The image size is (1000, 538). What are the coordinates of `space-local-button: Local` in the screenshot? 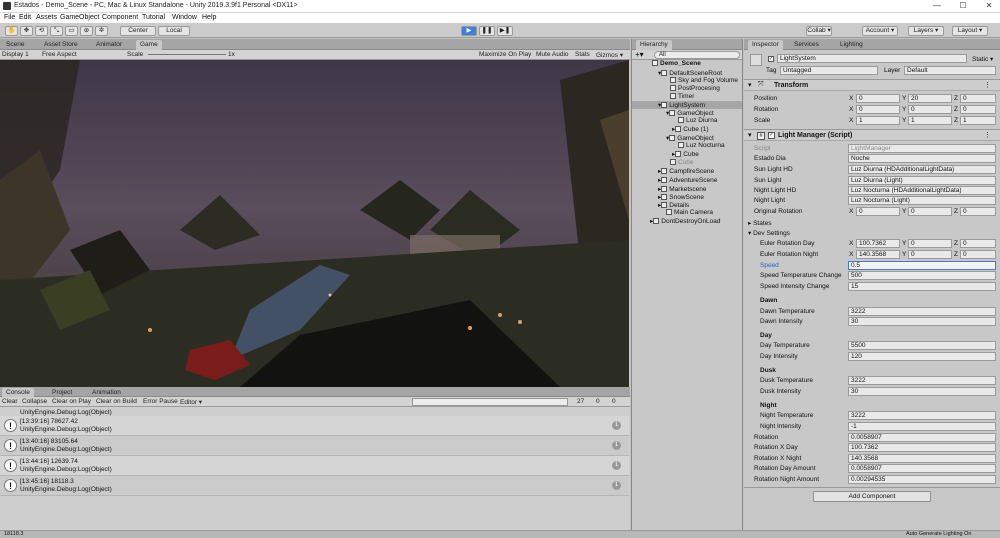 It's located at (174, 31).